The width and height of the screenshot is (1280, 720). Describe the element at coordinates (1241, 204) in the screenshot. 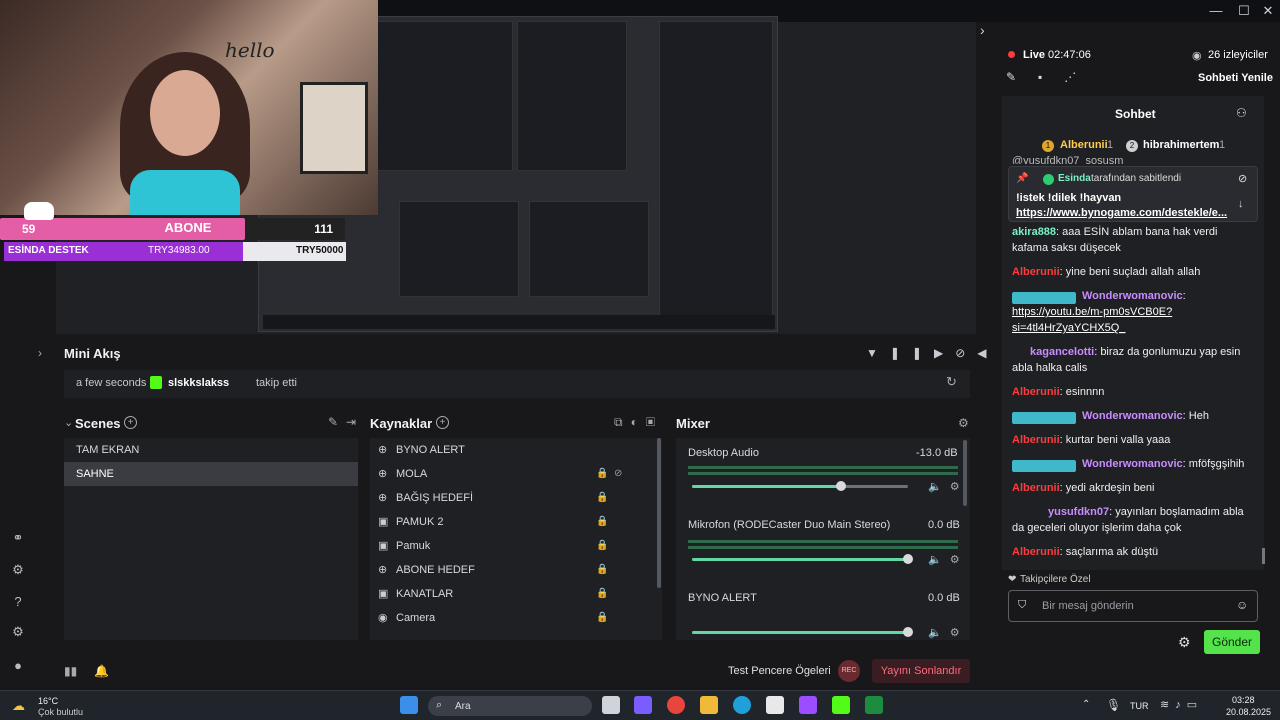

I see `expand-pinned-icon: ↓` at that location.